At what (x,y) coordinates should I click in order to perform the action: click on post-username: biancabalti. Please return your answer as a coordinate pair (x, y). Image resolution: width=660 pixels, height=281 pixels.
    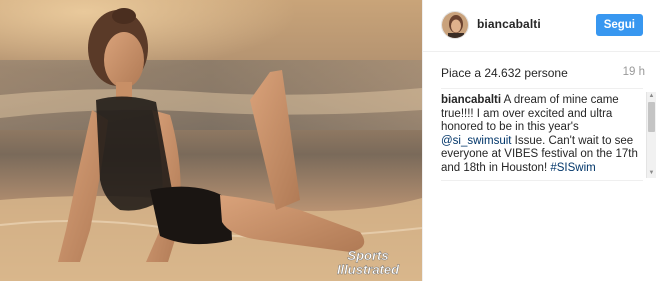
    Looking at the image, I should click on (509, 24).